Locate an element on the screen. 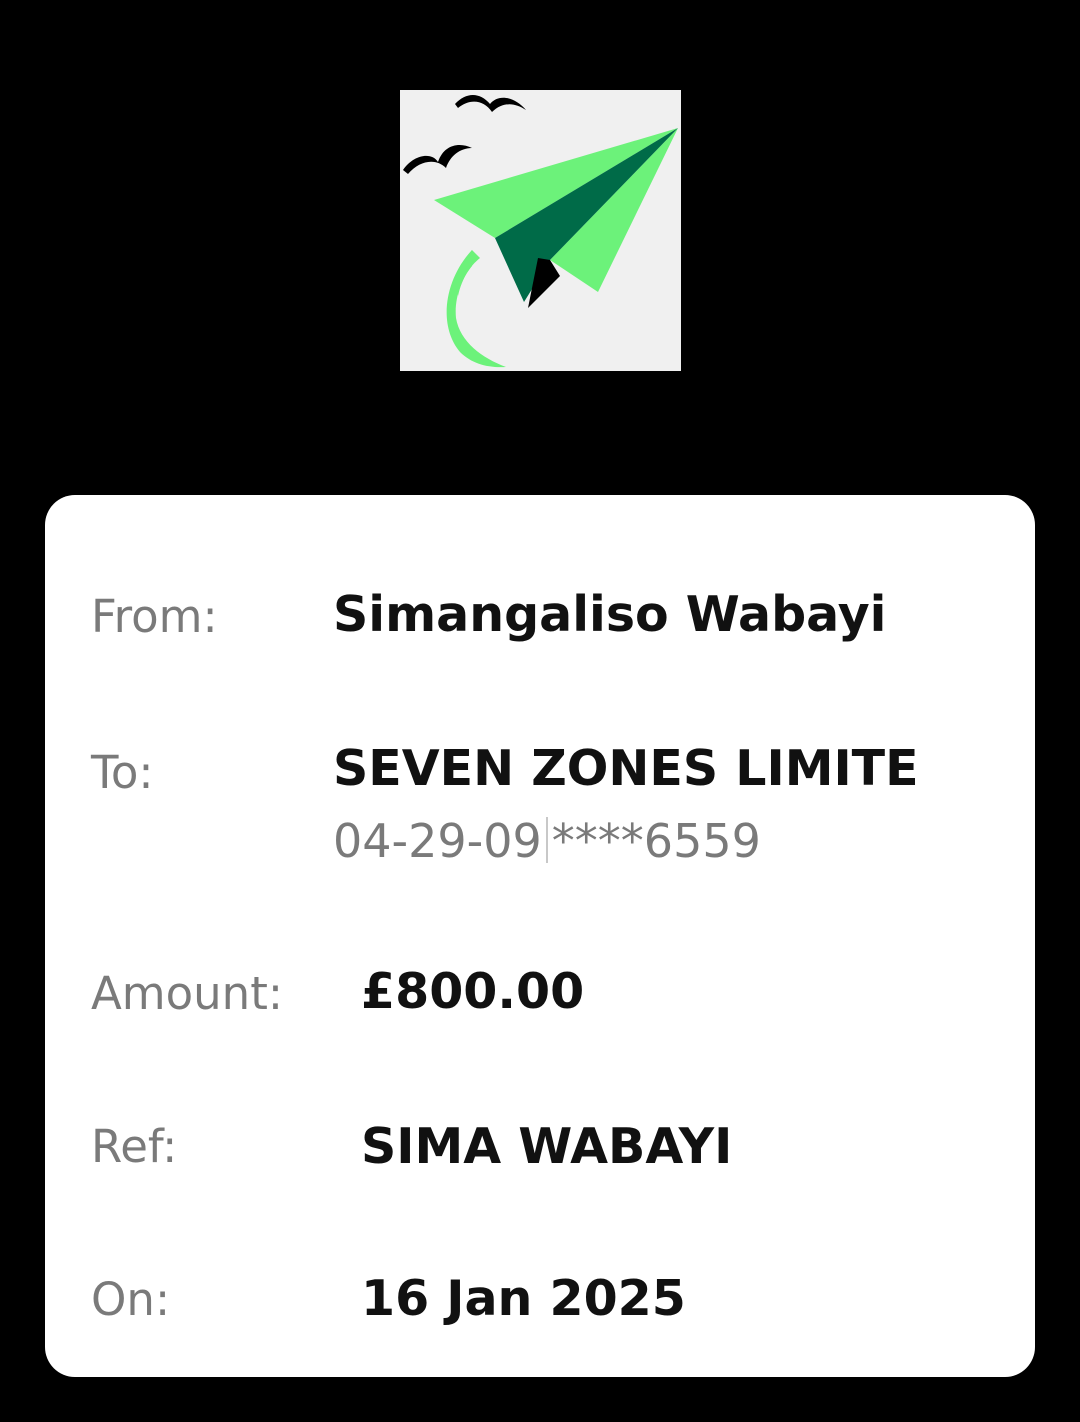  paper-plane-with-birds-icon is located at coordinates (540, 231).